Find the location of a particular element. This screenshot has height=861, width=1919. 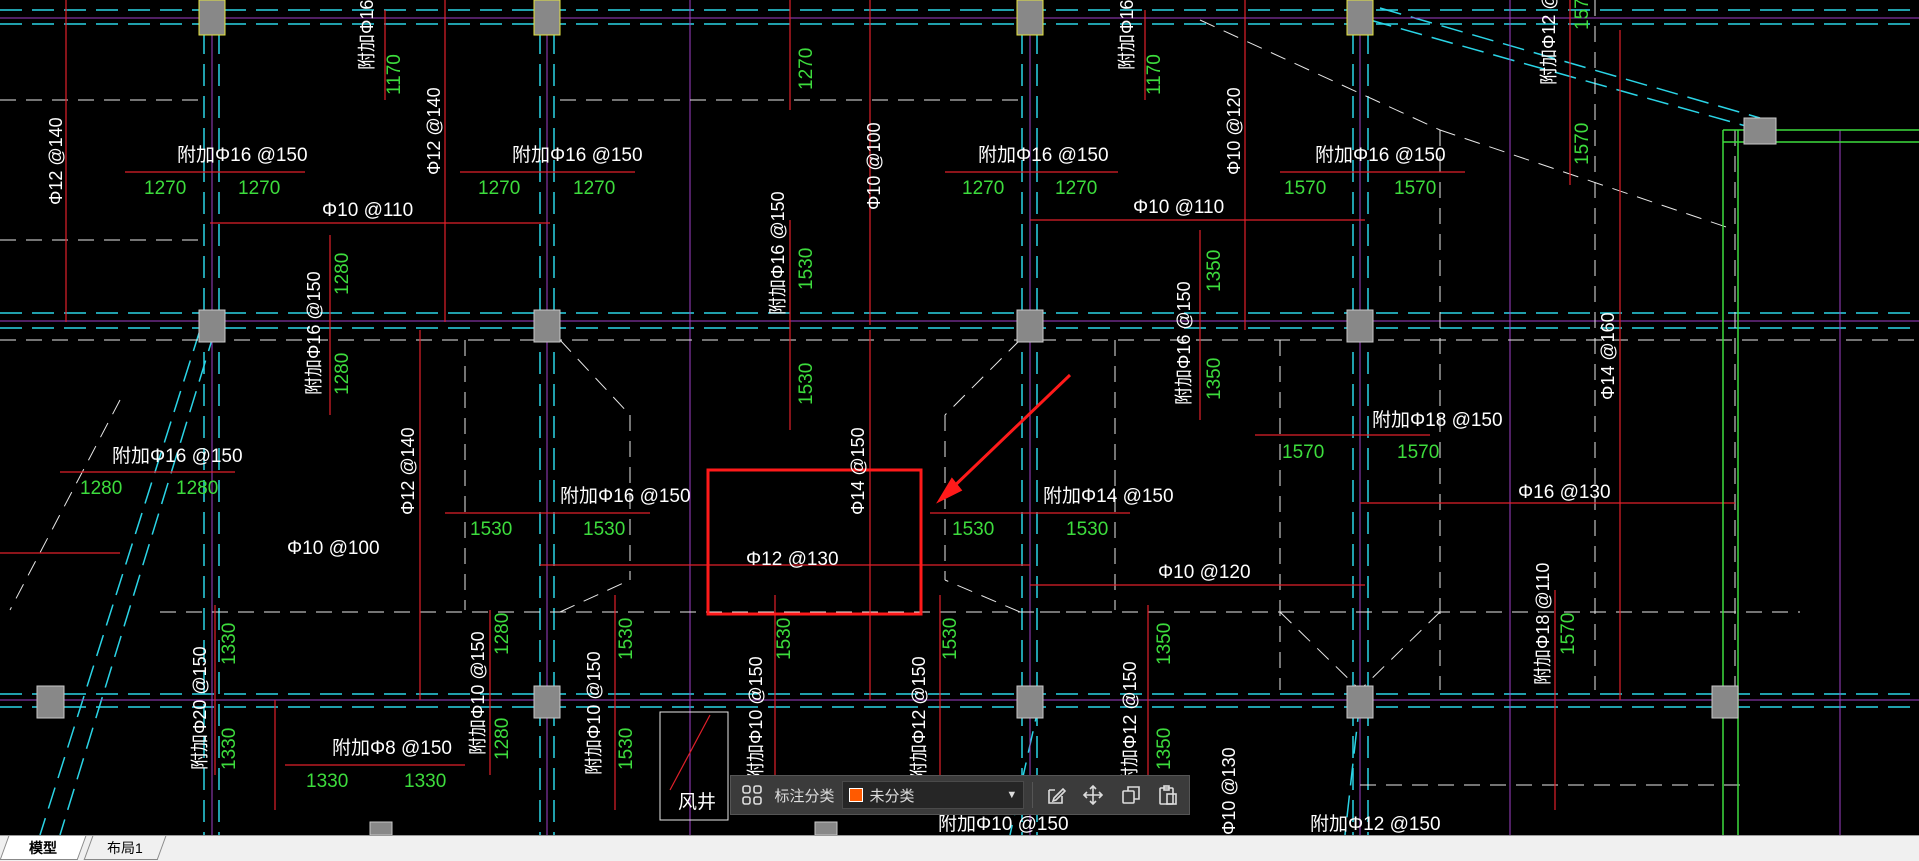

rebar-label: 附加Φ18 @150 is located at coordinates (1437, 420).